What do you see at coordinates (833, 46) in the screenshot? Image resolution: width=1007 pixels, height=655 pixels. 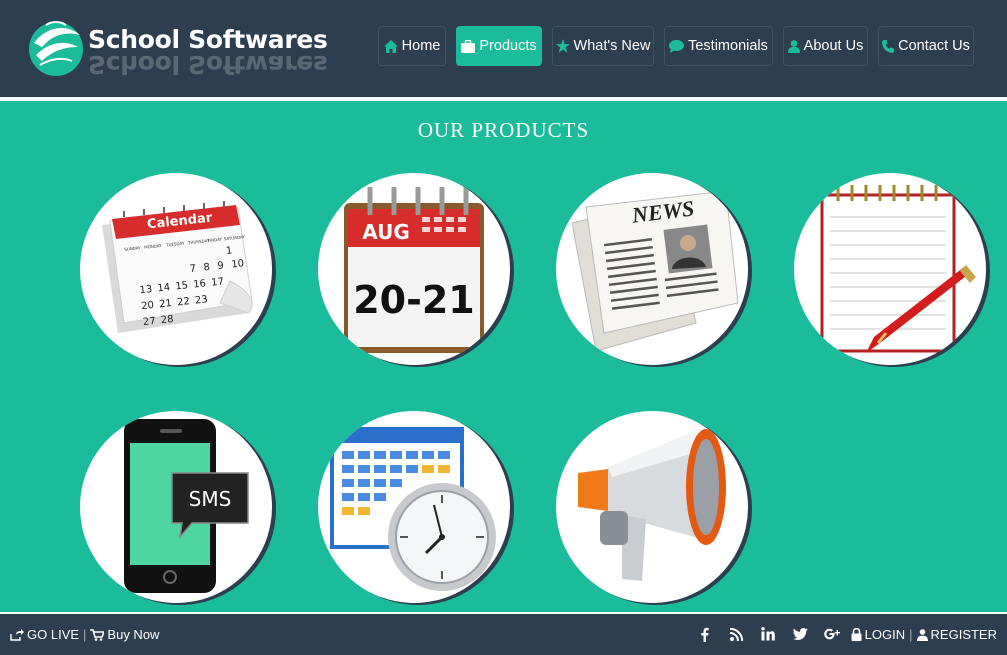 I see `nav-about-us-label: About Us` at bounding box center [833, 46].